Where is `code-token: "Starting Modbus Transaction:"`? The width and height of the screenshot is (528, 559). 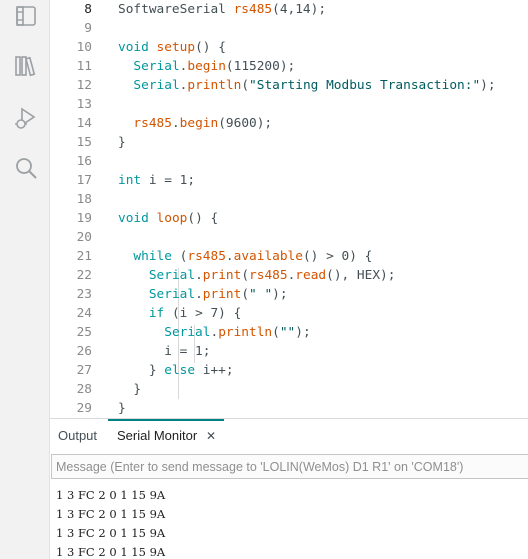
code-token: "Starting Modbus Transaction:" is located at coordinates (365, 85).